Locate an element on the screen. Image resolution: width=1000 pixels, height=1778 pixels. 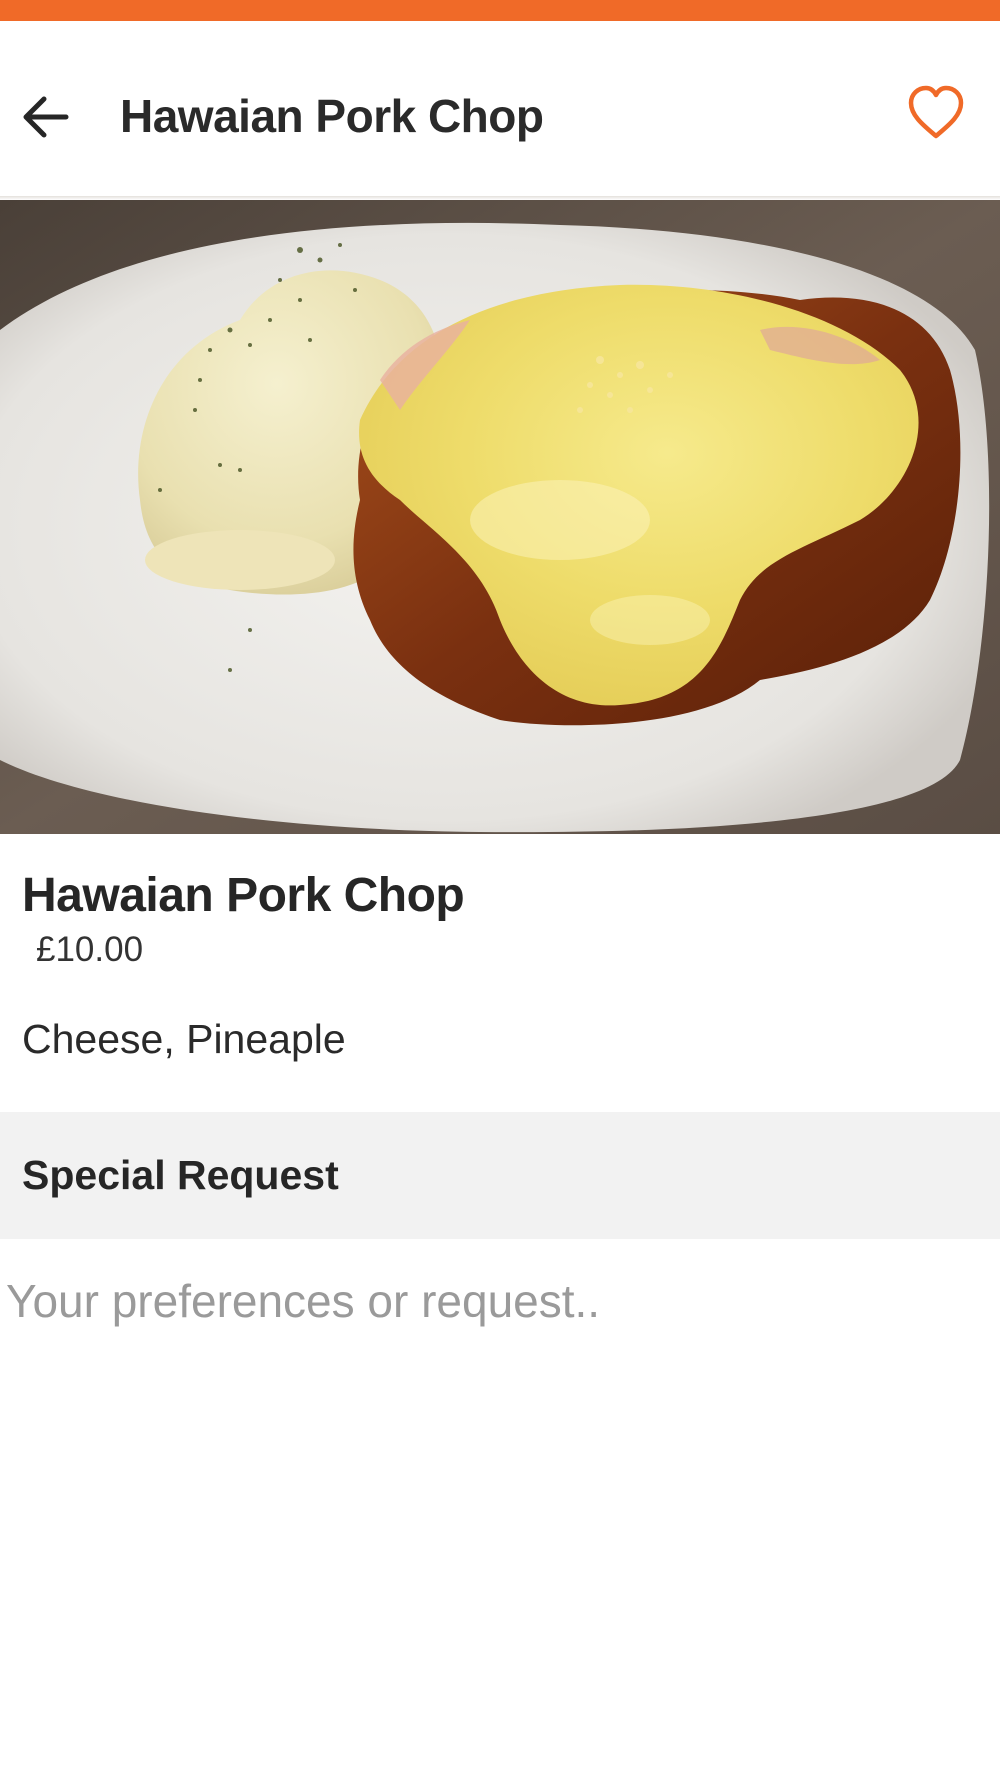
special-request-input is located at coordinates (500, 1330).